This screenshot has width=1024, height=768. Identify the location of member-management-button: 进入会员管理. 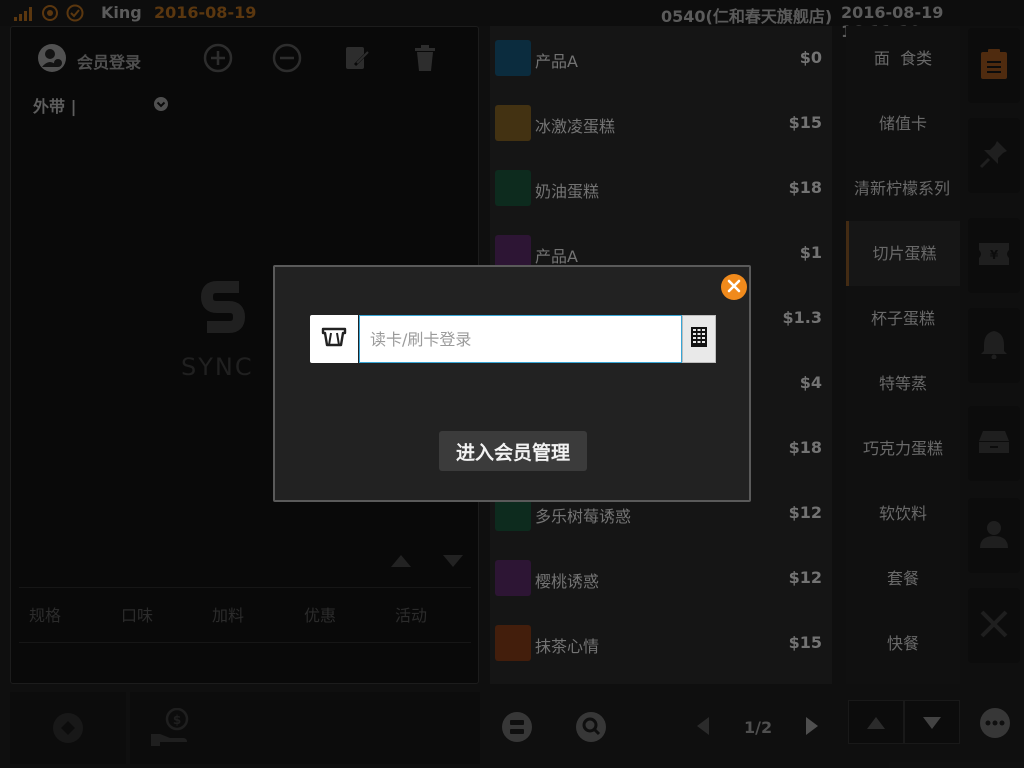
(513, 451).